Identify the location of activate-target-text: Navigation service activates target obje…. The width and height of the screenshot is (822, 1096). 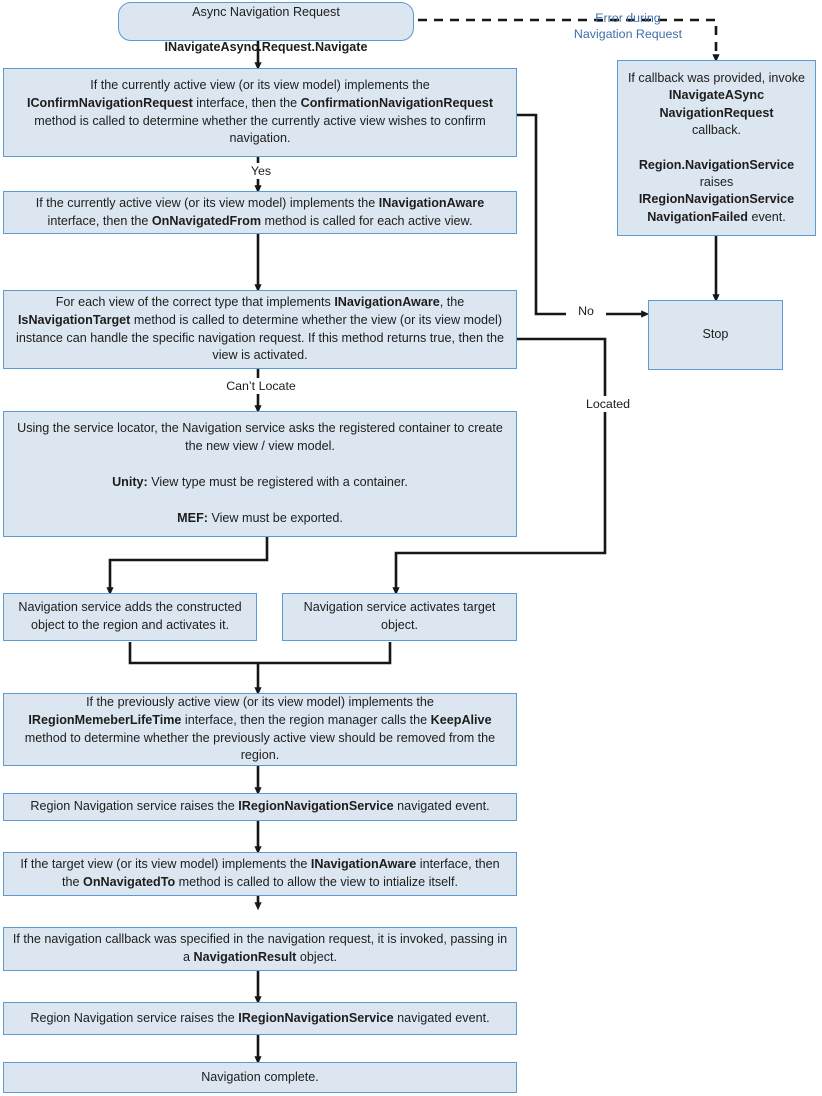
(399, 616).